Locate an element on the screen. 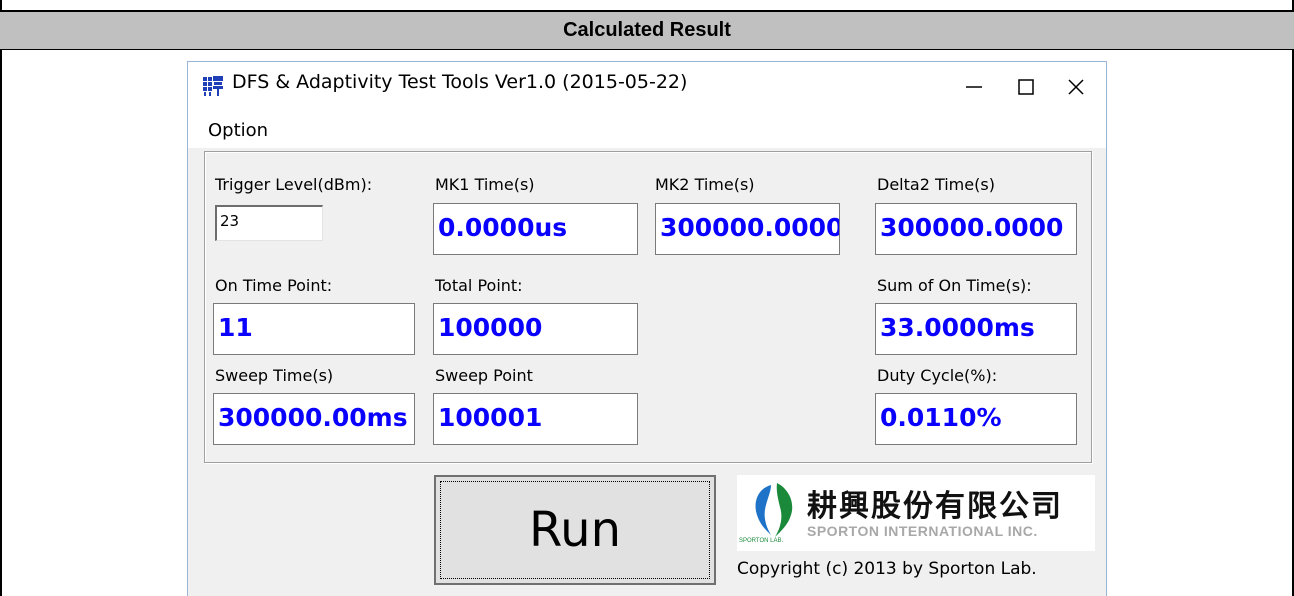 The width and height of the screenshot is (1294, 596). sweep-time-value: 300000.00ms is located at coordinates (314, 419).